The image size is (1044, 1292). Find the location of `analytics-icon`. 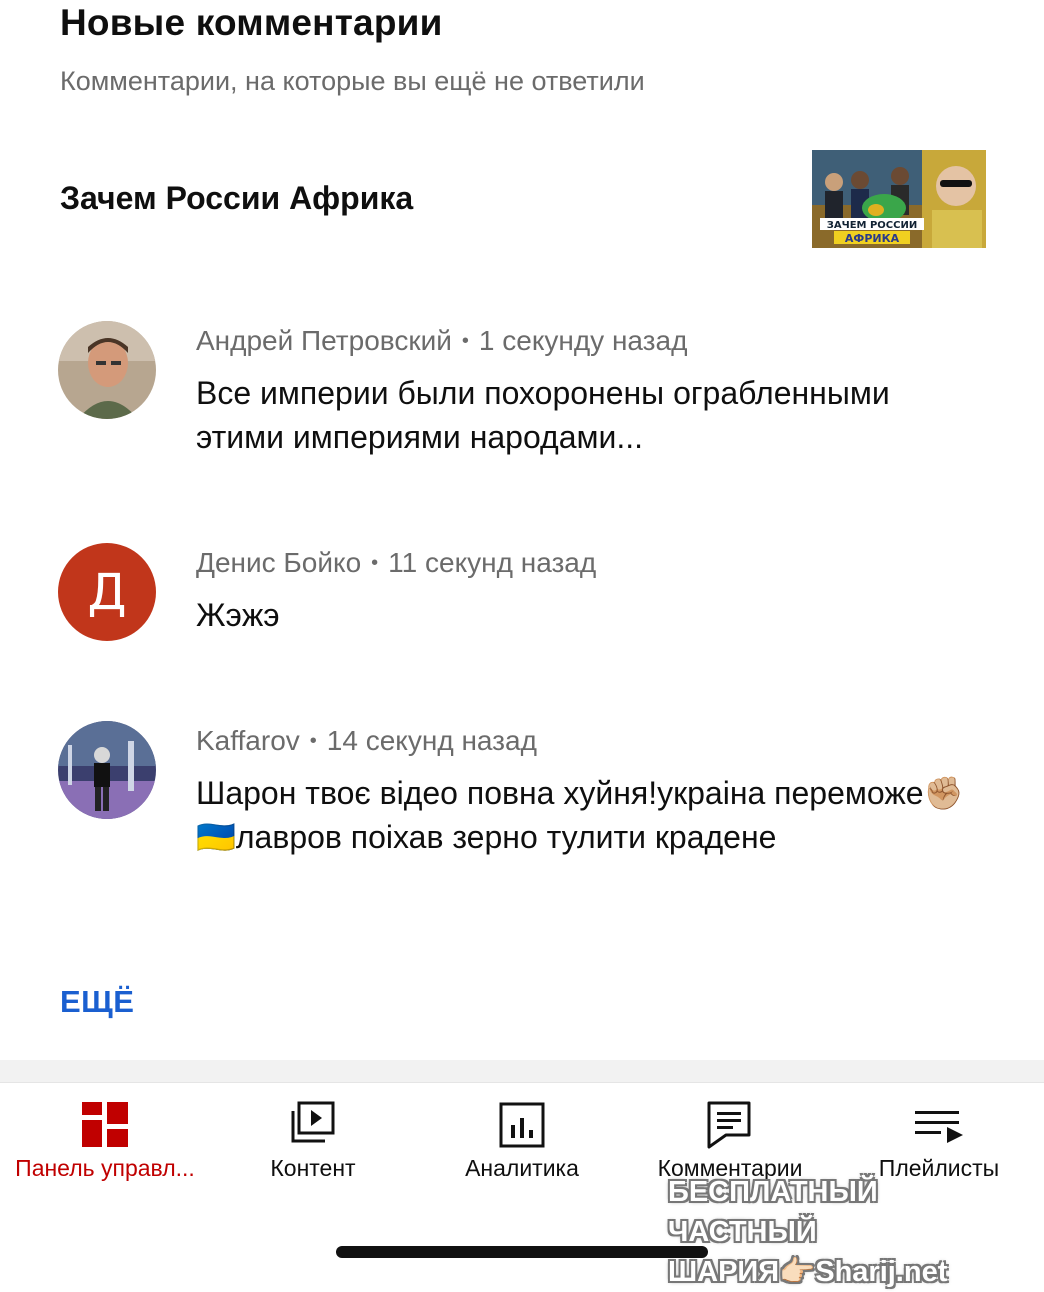

analytics-icon is located at coordinates (522, 1125).